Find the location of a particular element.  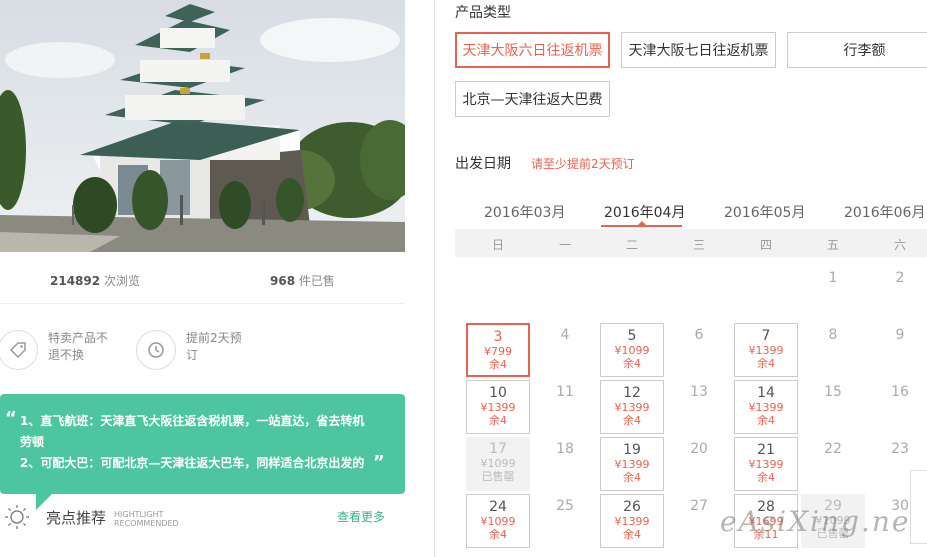

highlight-en-line2: RECOMMENDED is located at coordinates (146, 523).